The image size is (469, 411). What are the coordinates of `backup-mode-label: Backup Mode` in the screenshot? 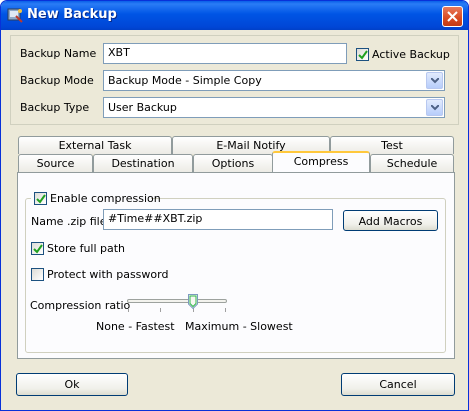 It's located at (57, 80).